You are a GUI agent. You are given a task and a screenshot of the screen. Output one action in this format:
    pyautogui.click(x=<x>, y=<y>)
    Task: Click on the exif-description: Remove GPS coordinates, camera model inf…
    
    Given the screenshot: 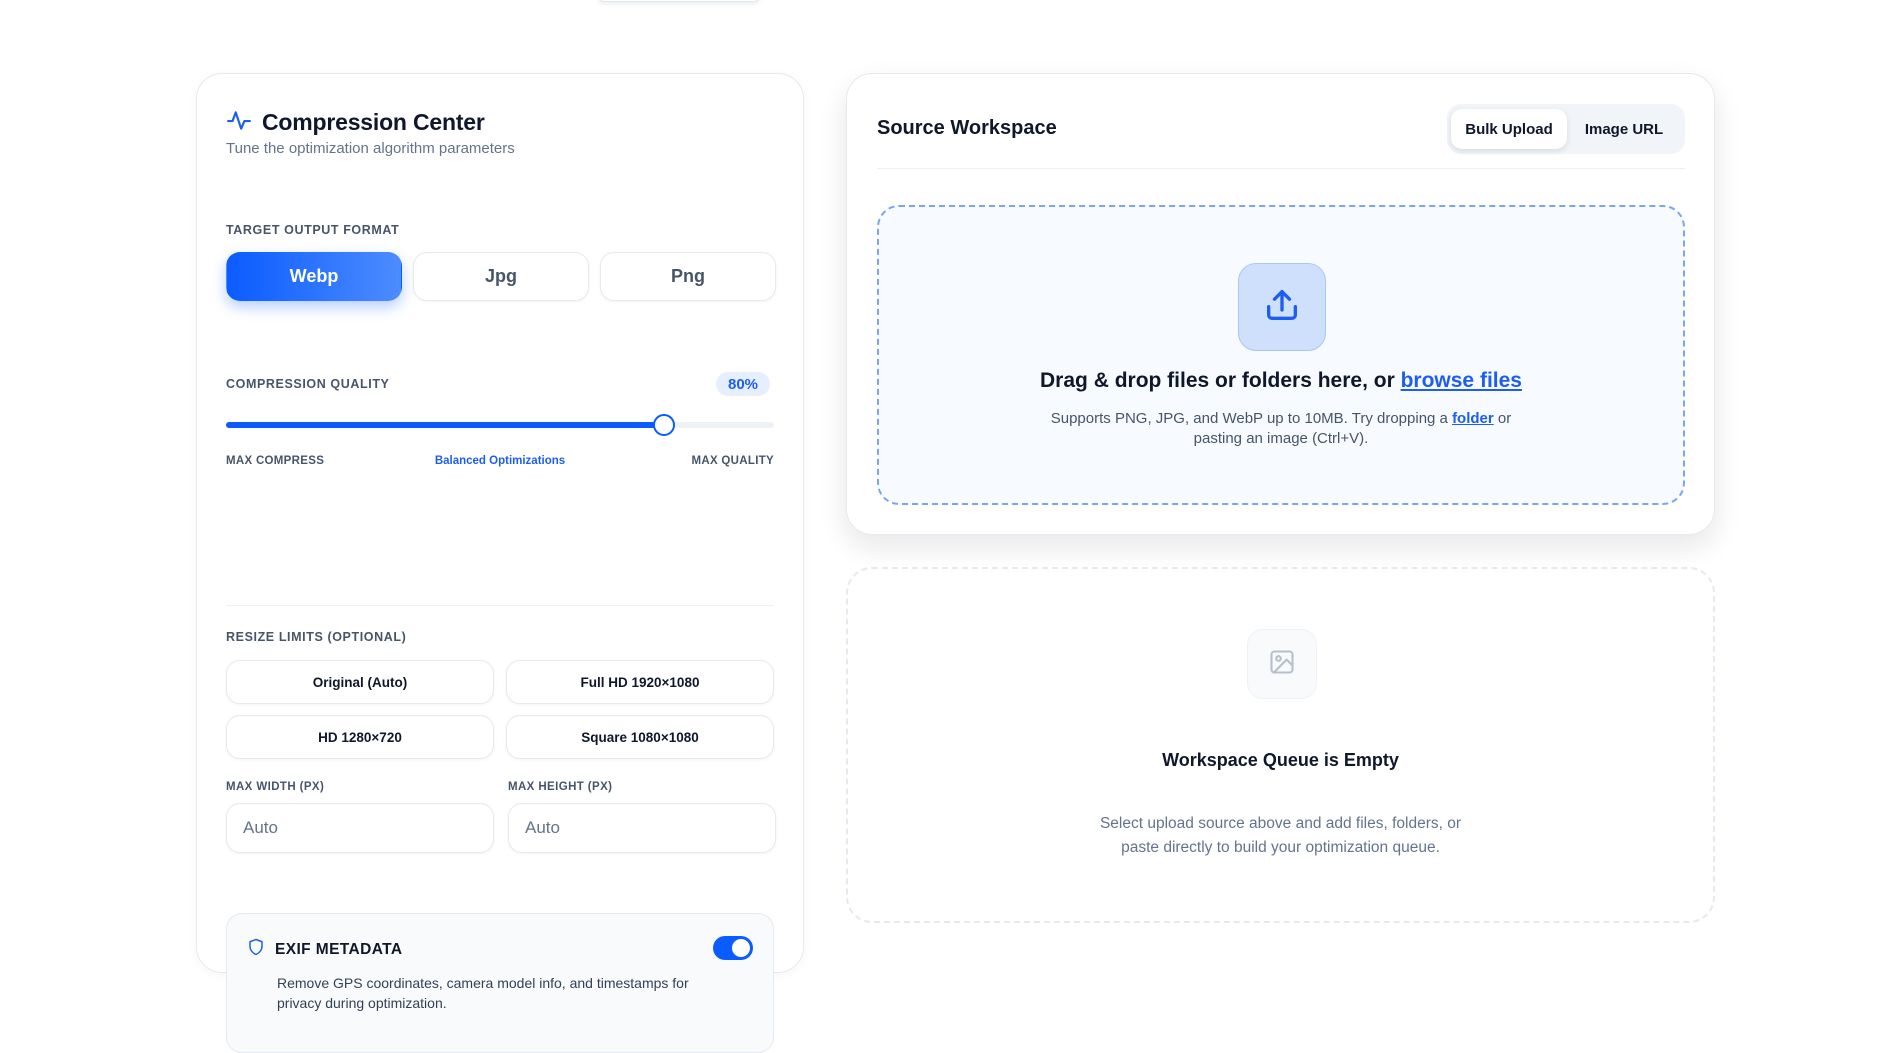 What is the action you would take?
    pyautogui.click(x=483, y=993)
    